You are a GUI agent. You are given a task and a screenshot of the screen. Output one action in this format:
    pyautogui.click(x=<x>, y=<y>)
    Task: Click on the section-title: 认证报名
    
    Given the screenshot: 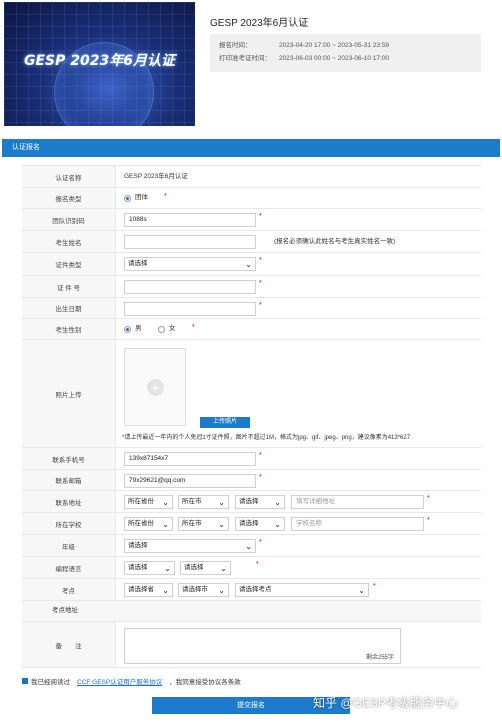 What is the action you would take?
    pyautogui.click(x=251, y=148)
    